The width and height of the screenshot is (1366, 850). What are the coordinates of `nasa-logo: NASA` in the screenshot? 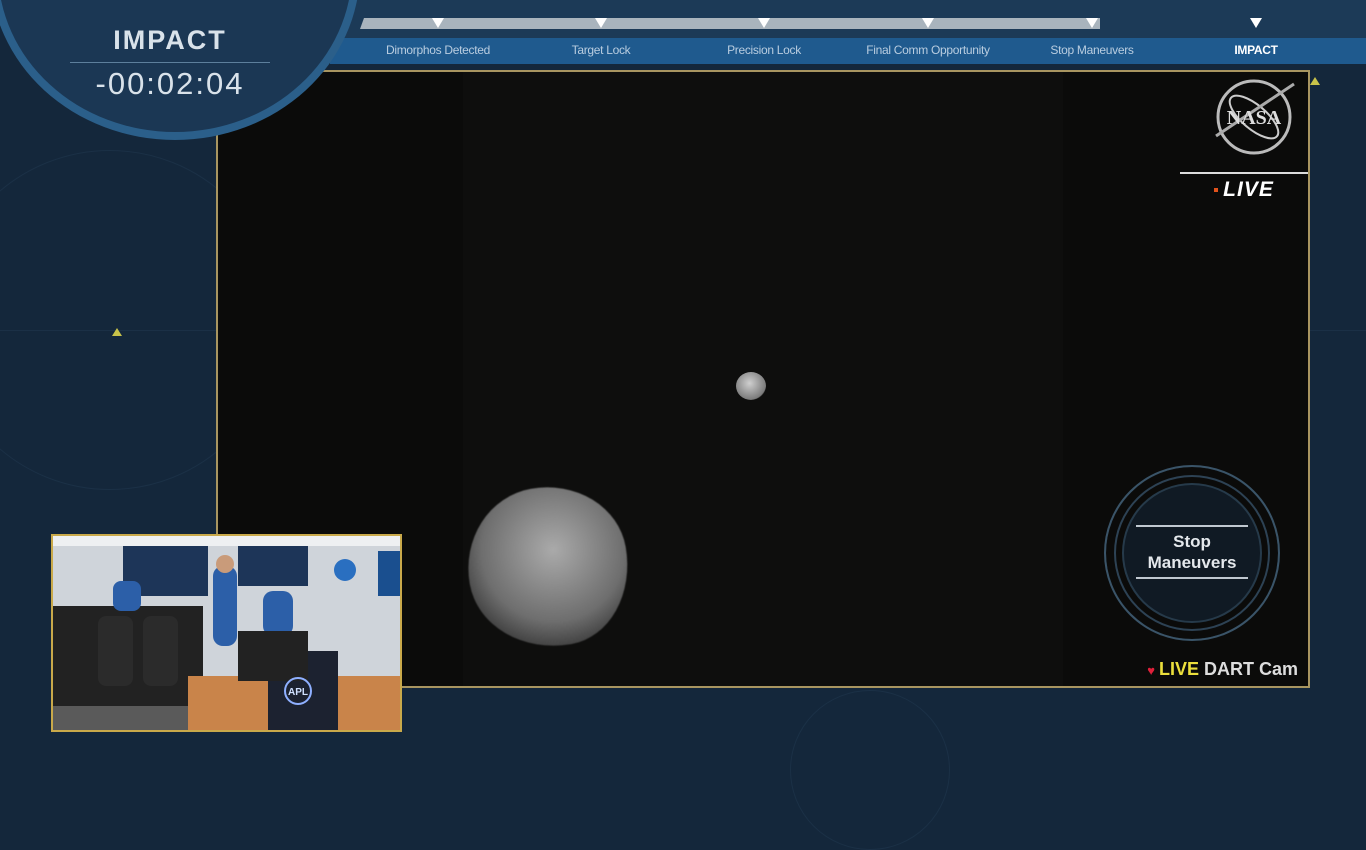 It's located at (1255, 117).